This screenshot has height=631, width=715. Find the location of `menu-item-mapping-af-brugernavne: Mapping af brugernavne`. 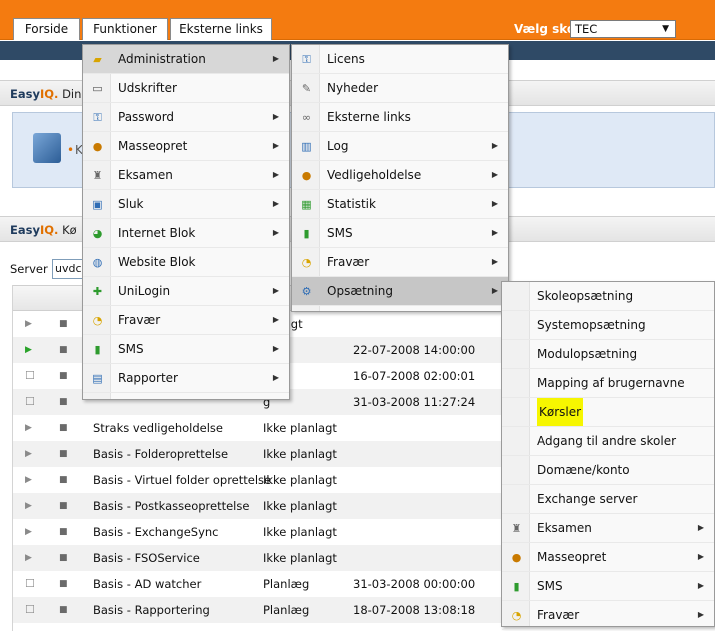

menu-item-mapping-af-brugernavne: Mapping af brugernavne is located at coordinates (608, 383).